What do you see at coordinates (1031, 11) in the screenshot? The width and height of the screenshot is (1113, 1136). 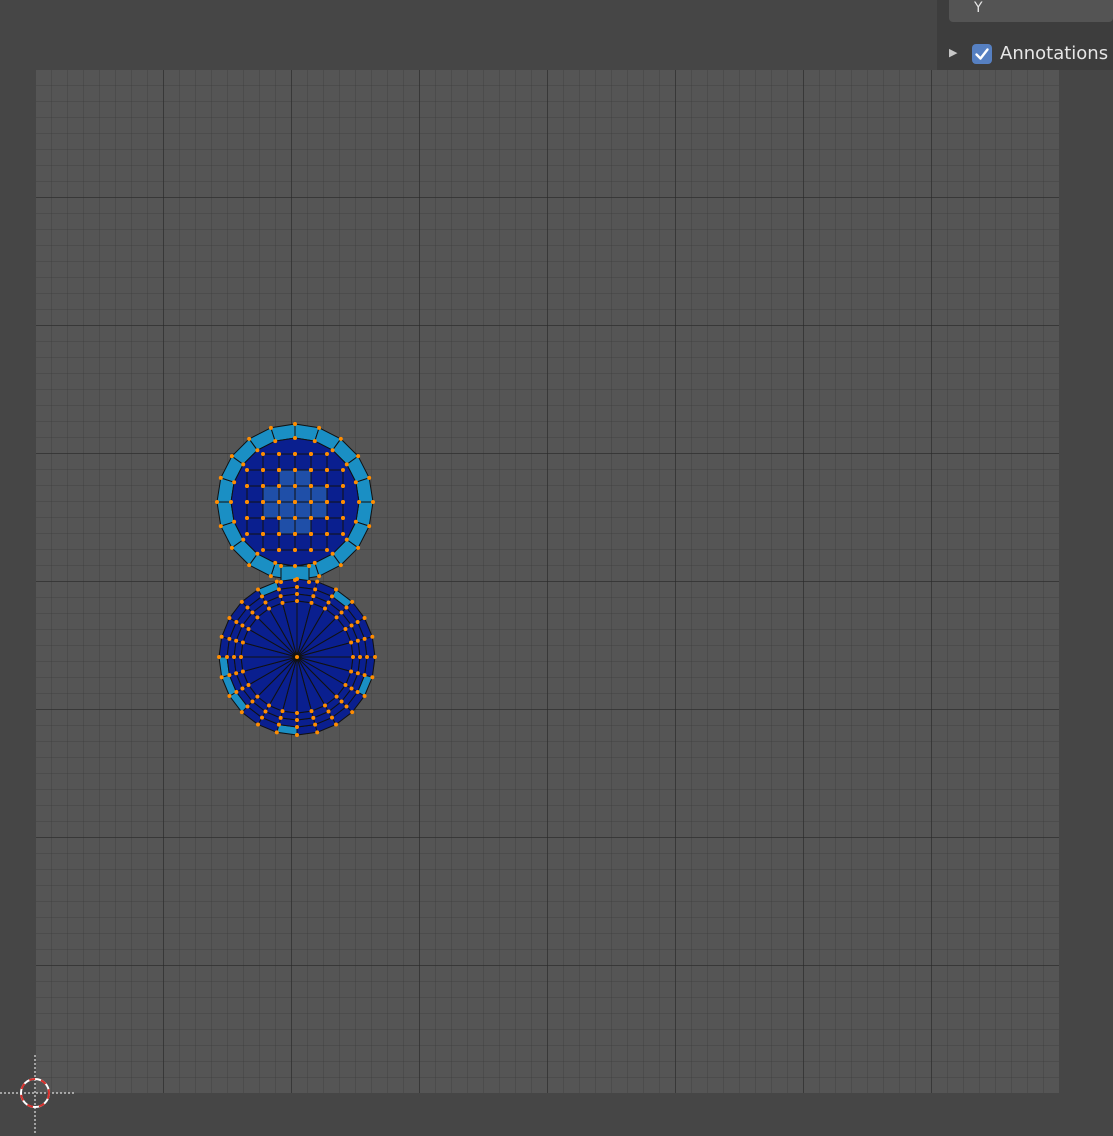 I see `axis-y-field: Y` at bounding box center [1031, 11].